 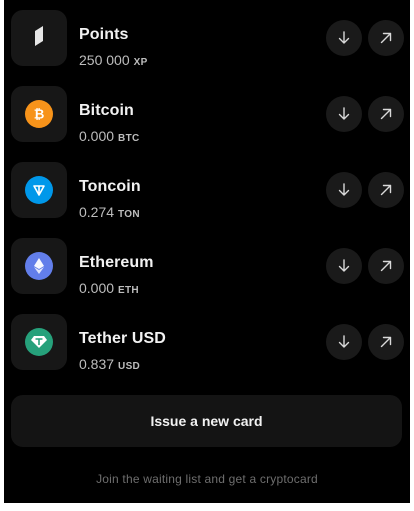 I want to click on asset-row-ethereum: Ethereum 0.000 ETH, so click(x=207, y=274).